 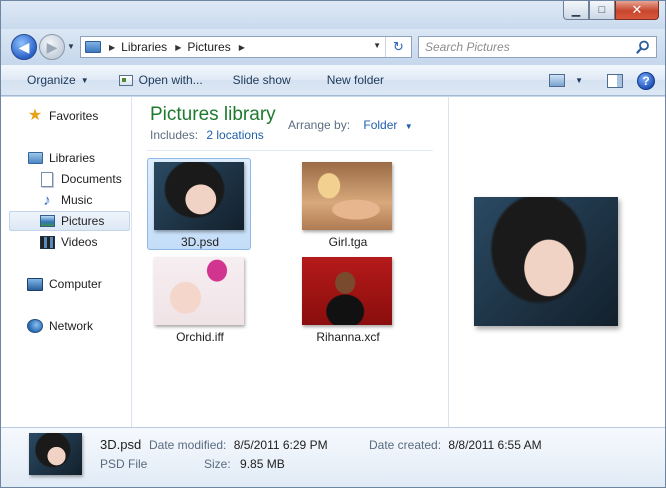 I want to click on nav-documents: Documents, so click(x=80, y=179).